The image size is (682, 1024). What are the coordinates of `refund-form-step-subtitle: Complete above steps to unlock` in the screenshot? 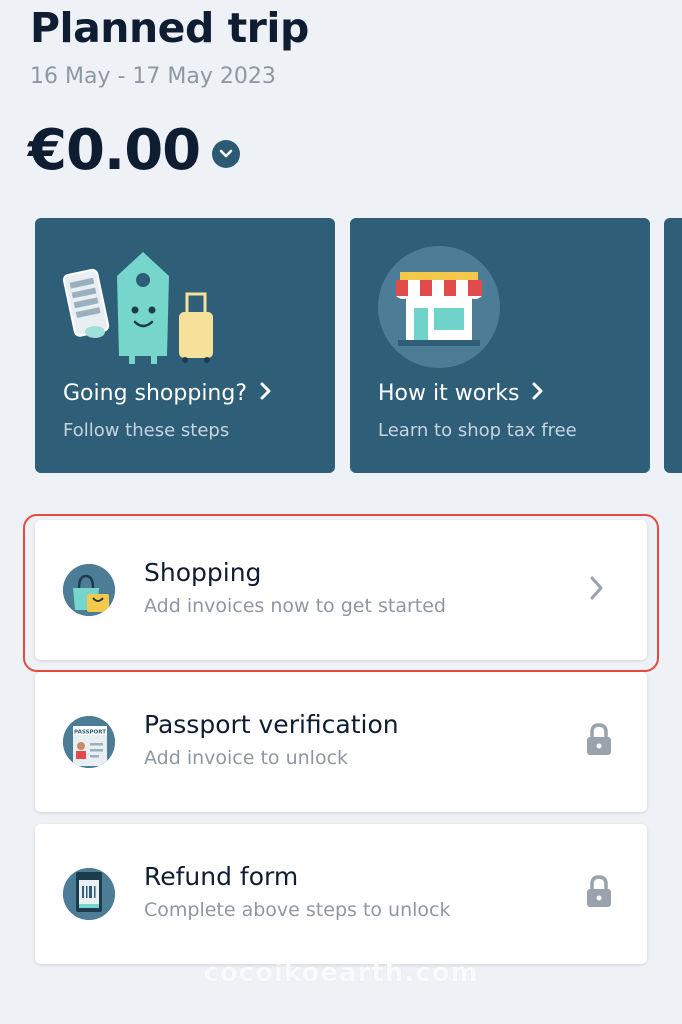 It's located at (297, 910).